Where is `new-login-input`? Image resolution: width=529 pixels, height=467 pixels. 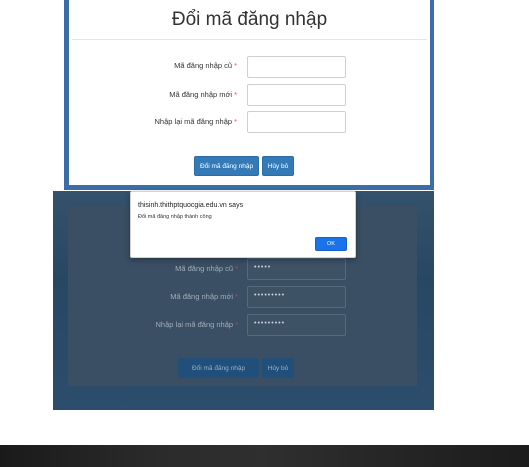 new-login-input is located at coordinates (296, 95).